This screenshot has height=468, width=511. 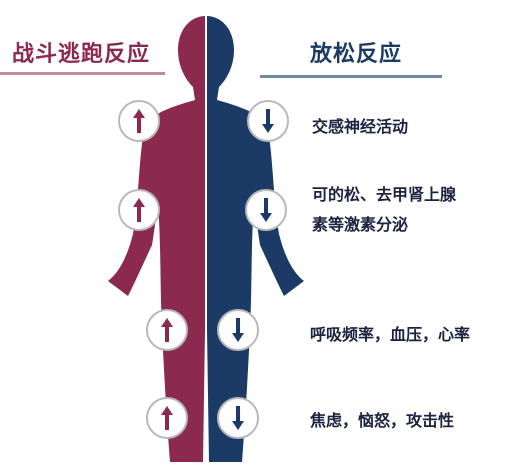 I want to click on sympathetic-activity-label: 交感神经活动, so click(x=360, y=126).